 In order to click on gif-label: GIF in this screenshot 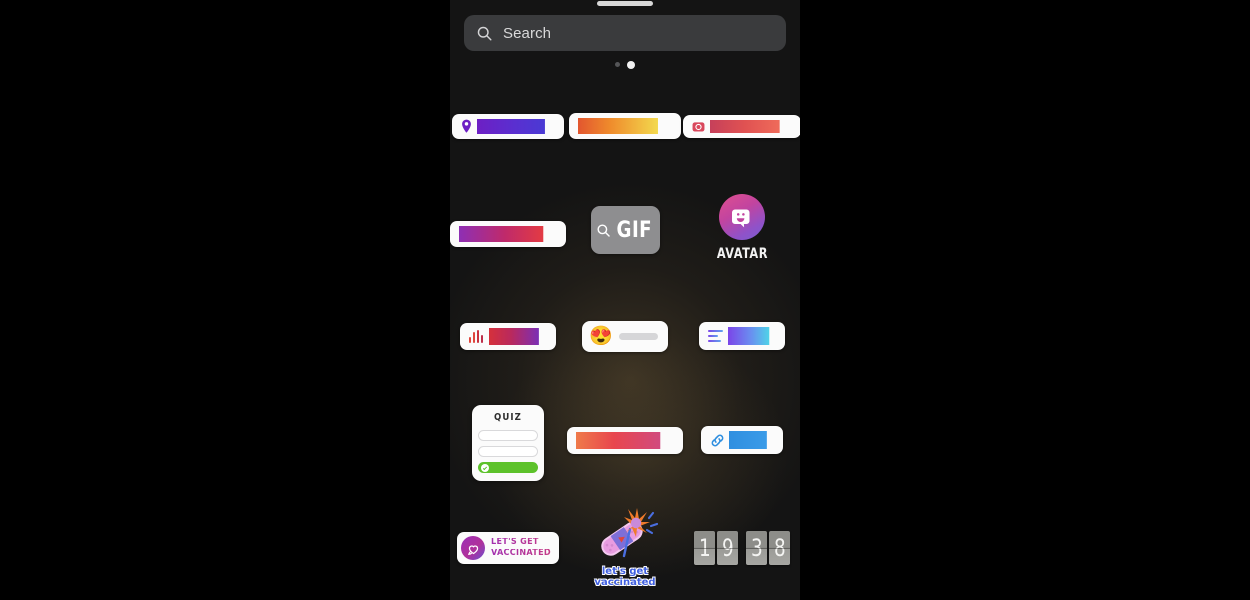, I will do `click(634, 230)`.